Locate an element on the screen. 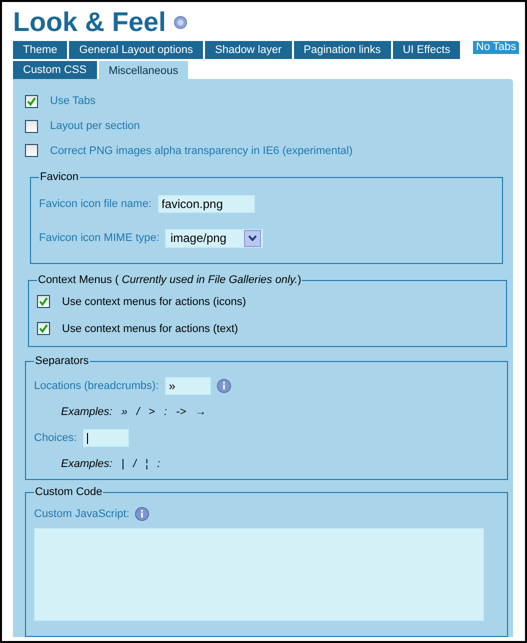 This screenshot has height=643, width=527. input-field is located at coordinates (105, 438).